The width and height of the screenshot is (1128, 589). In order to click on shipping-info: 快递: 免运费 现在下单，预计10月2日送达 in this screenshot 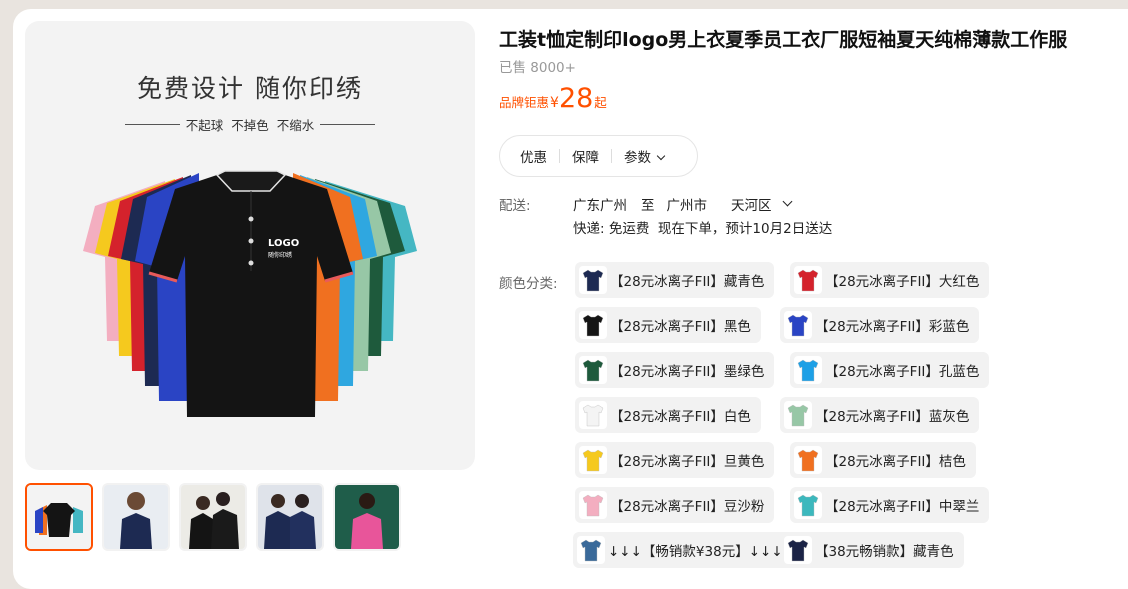, I will do `click(703, 229)`.